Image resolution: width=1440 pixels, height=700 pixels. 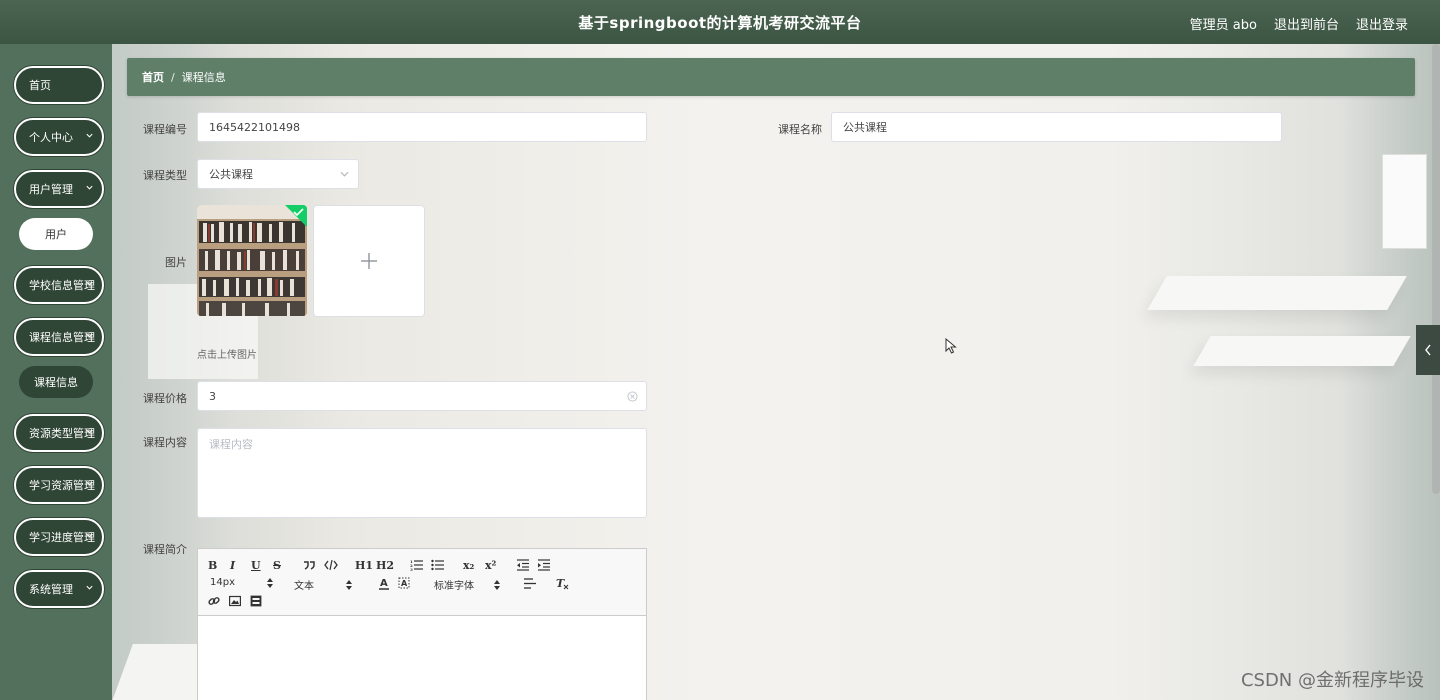 What do you see at coordinates (59, 285) in the screenshot?
I see `sidebar-item-school-info: 学校信息管理` at bounding box center [59, 285].